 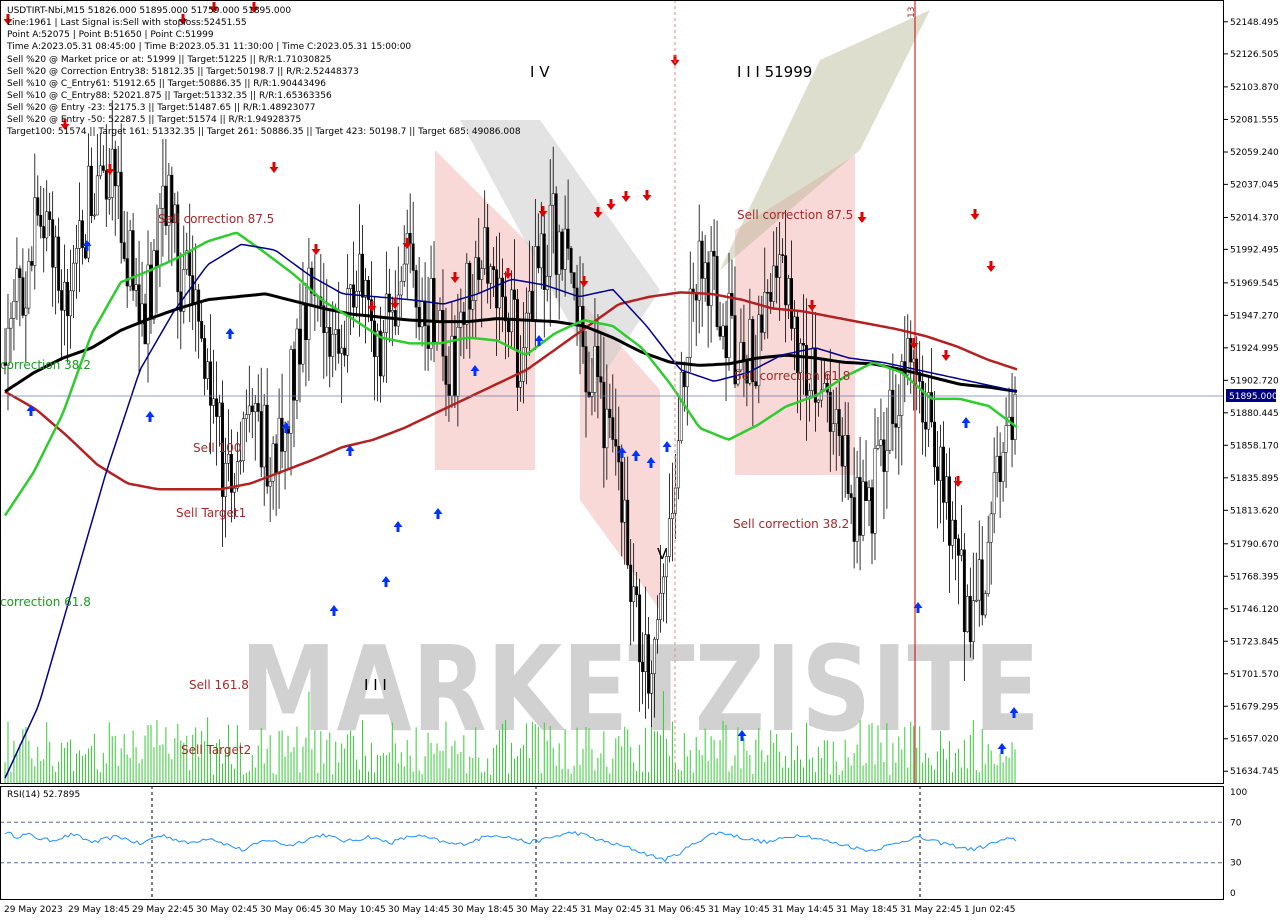 What do you see at coordinates (989, 910) in the screenshot?
I see `time-tick-label: 1 Jun 02:45` at bounding box center [989, 910].